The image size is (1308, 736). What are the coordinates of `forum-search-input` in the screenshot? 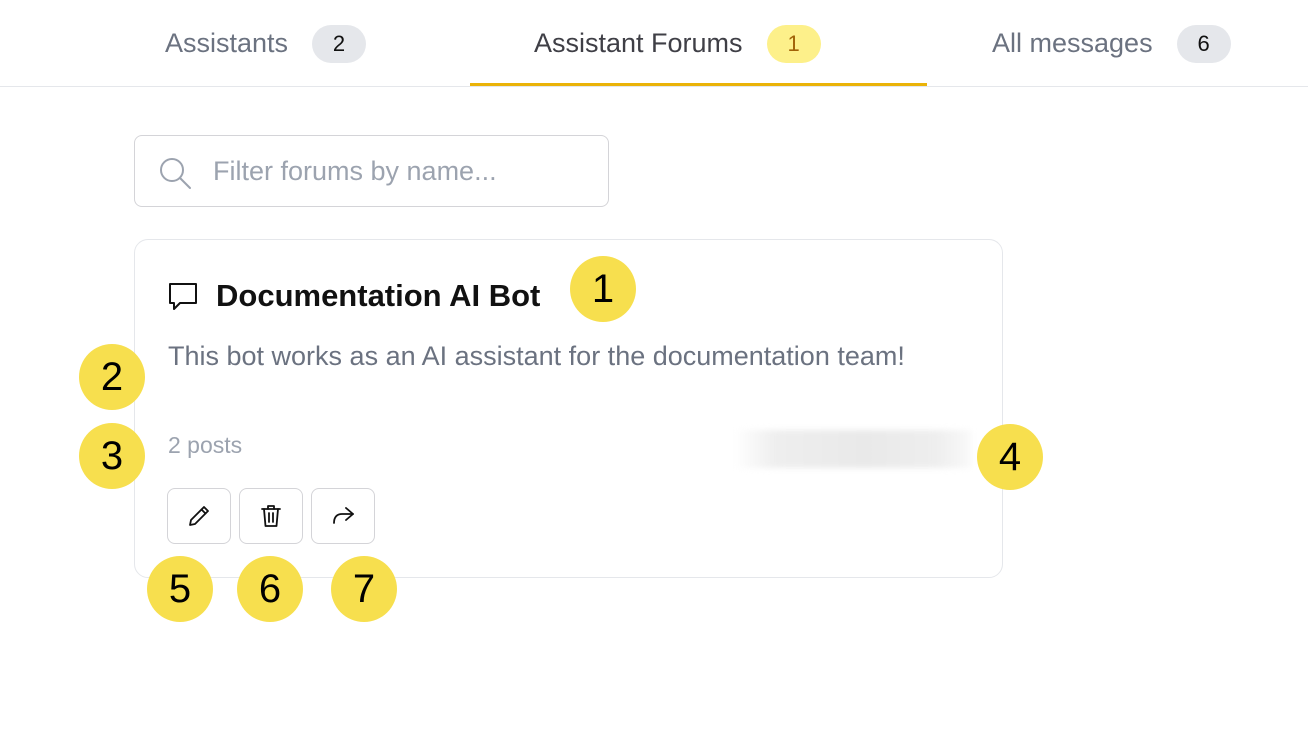 It's located at (403, 171).